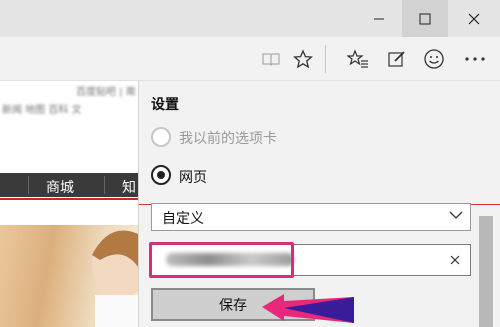  What do you see at coordinates (129, 187) in the screenshot?
I see `nav-item-zhi: 知` at bounding box center [129, 187].